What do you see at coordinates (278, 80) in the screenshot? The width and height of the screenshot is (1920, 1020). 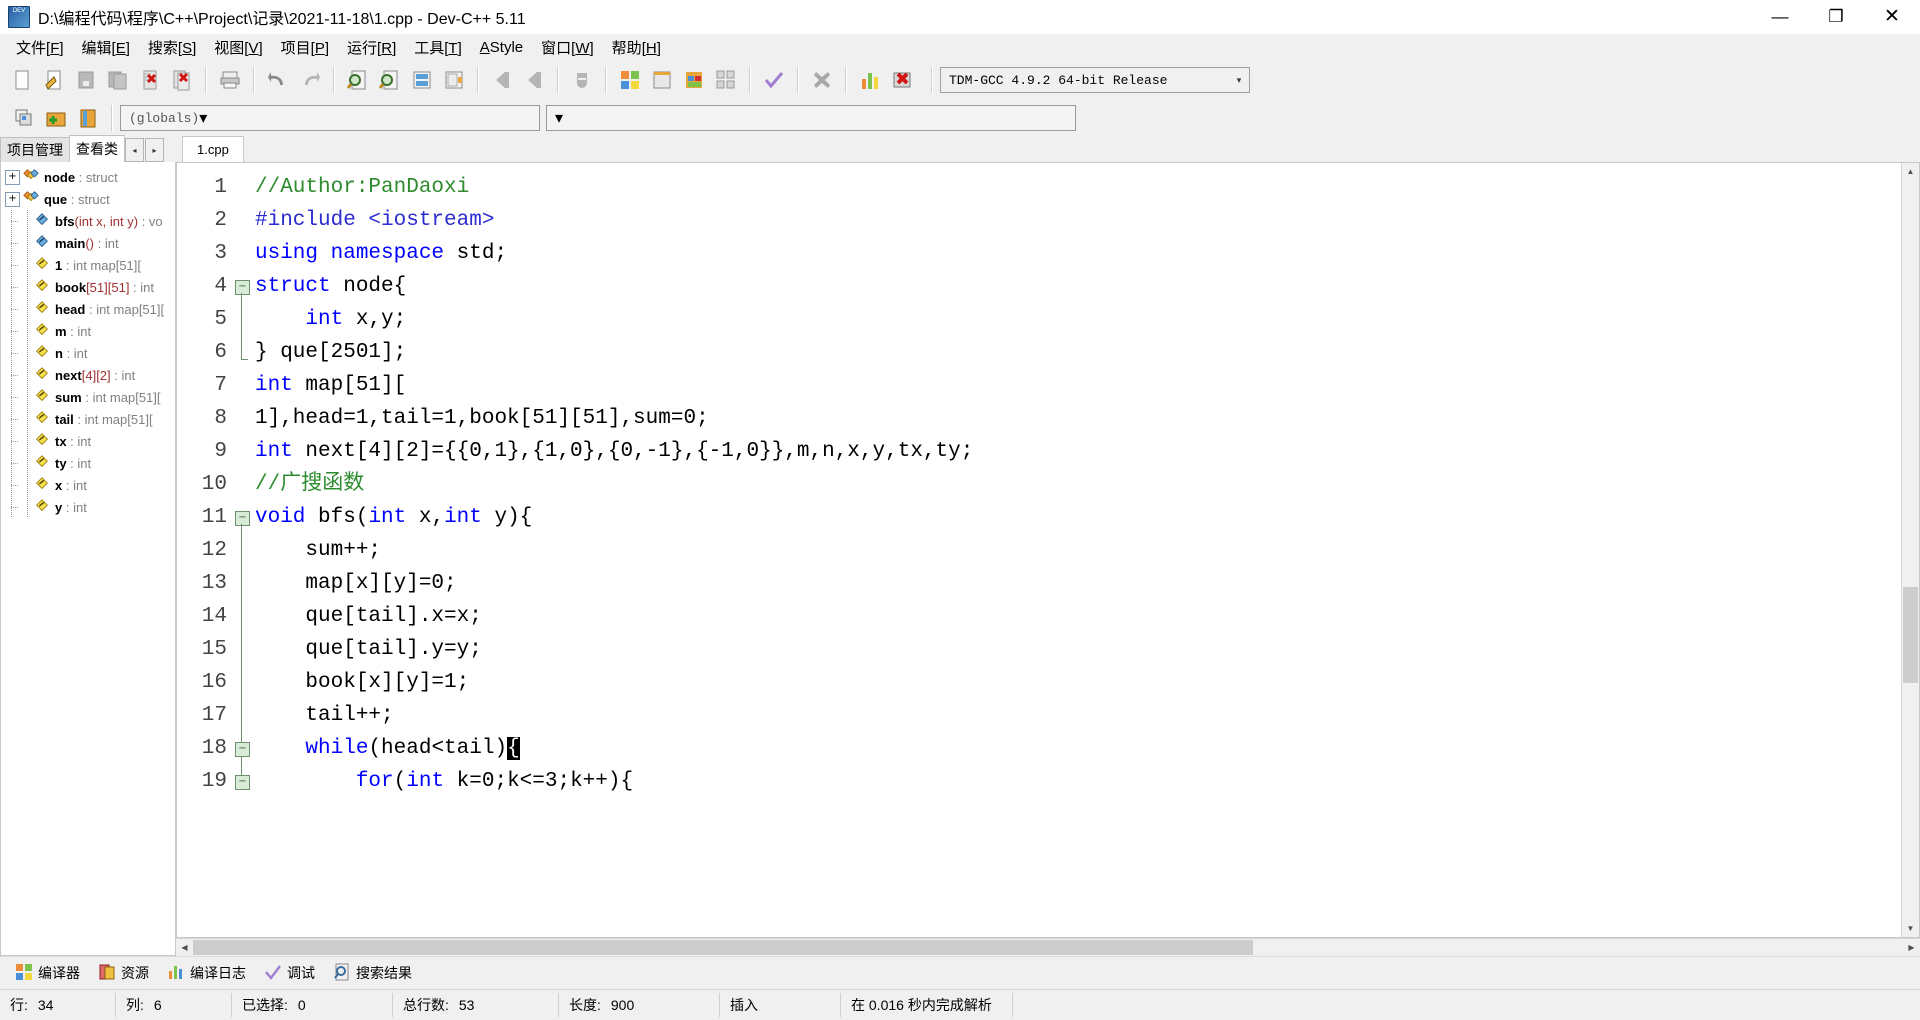 I see `undo-icon` at bounding box center [278, 80].